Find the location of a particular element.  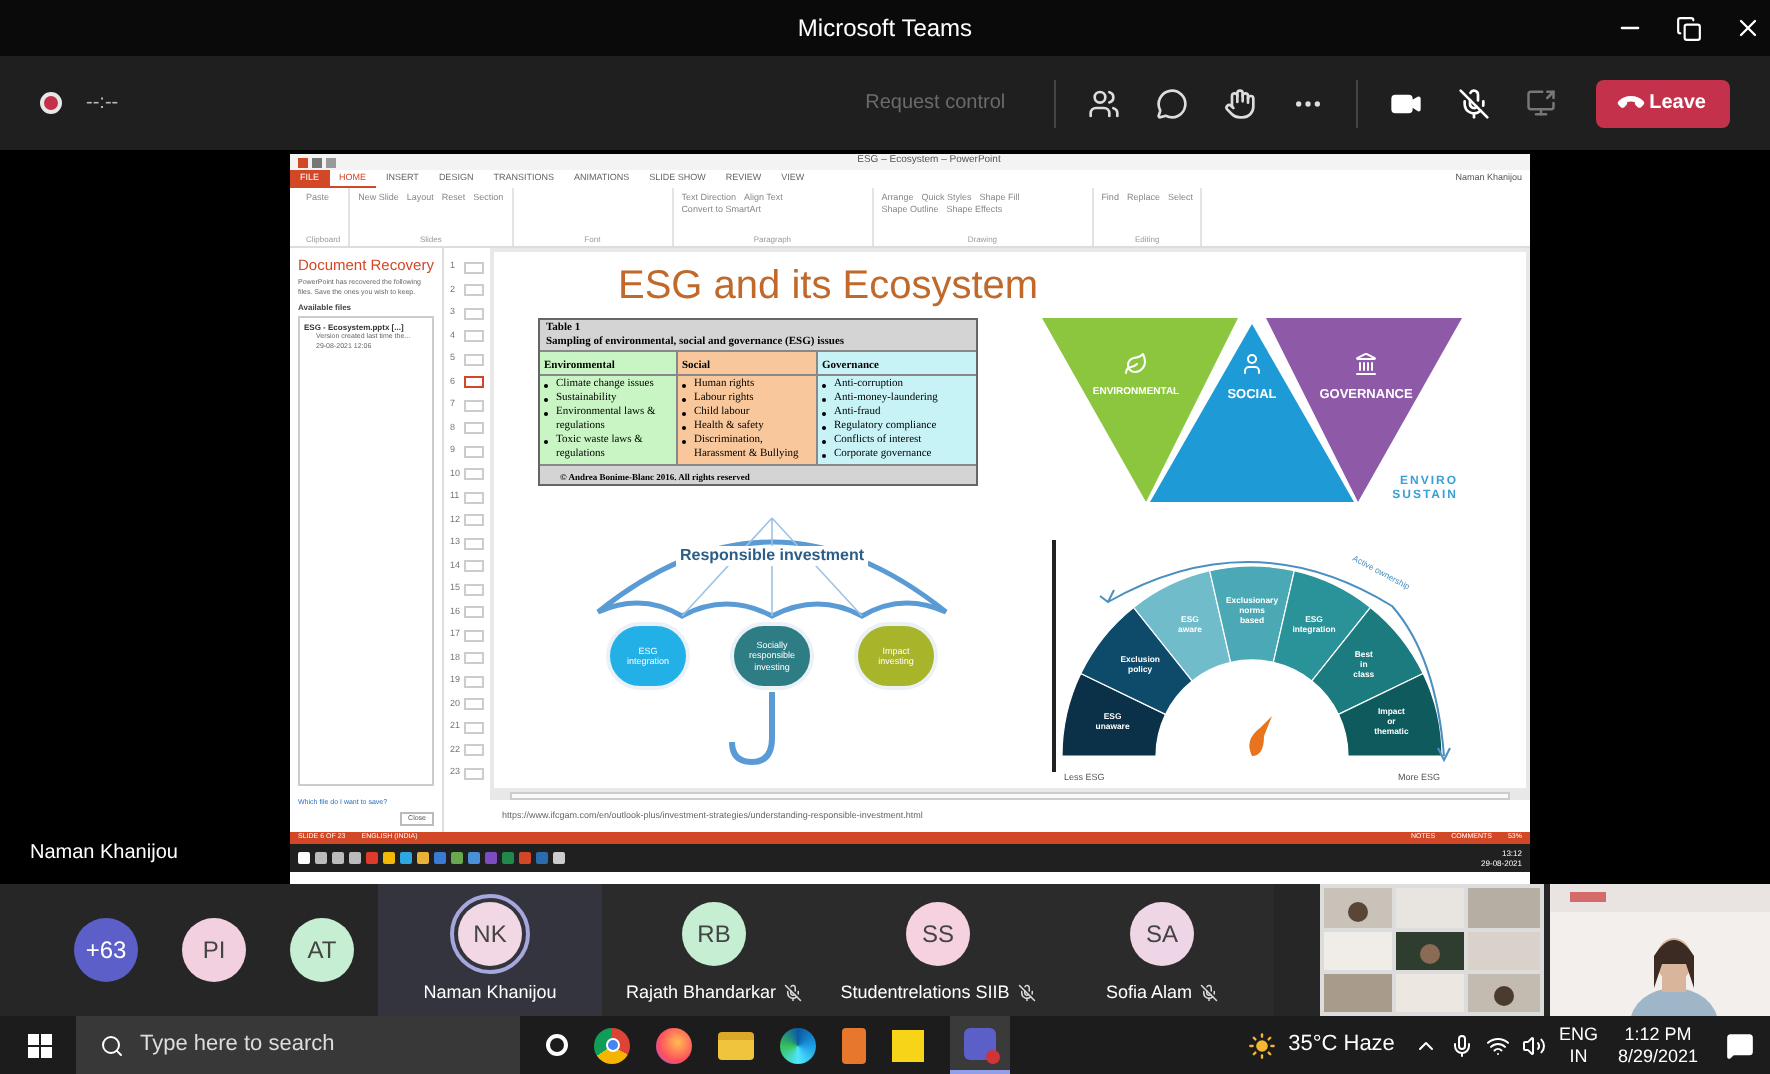

search-icon is located at coordinates (112, 1045).